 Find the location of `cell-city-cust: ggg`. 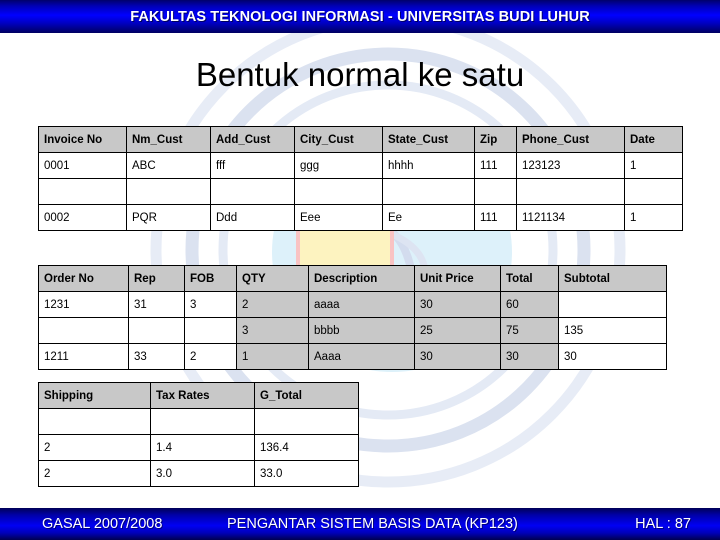

cell-city-cust: ggg is located at coordinates (338, 165).